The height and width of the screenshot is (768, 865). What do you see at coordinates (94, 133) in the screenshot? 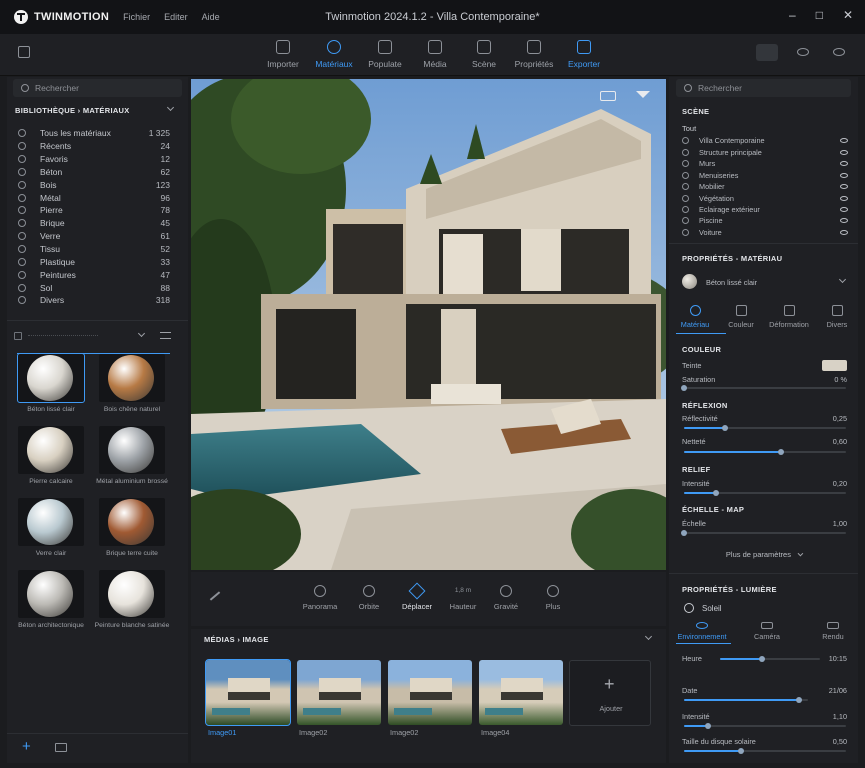
I see `category-item: Tous les matériaux 1 325` at bounding box center [94, 133].